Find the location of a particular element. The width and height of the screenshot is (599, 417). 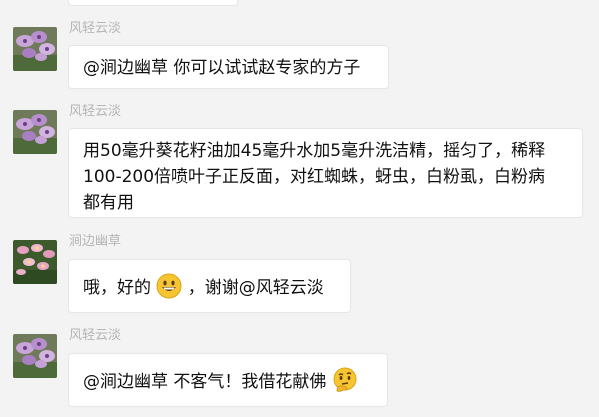

message-content: @涧边幽草 不客气！我借花献佛 is located at coordinates (235, 381).